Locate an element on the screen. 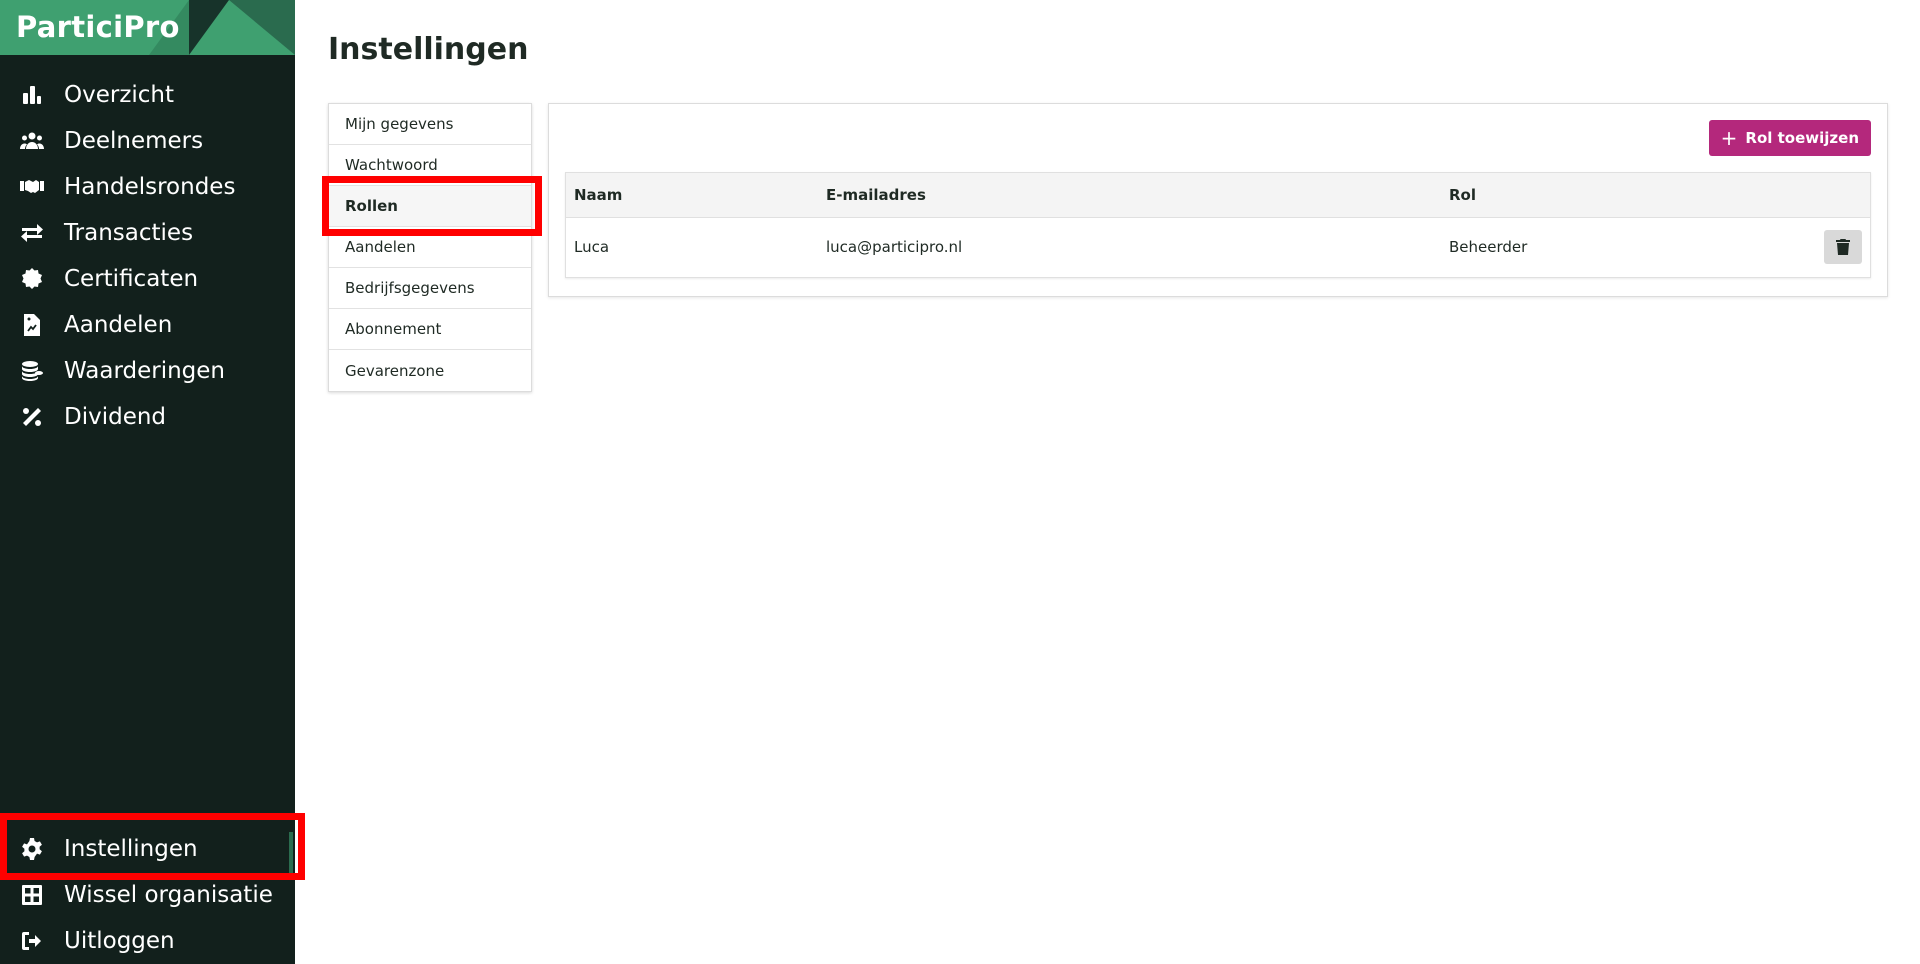  table-row: Luca luca@participro.nl Beheerder is located at coordinates (1218, 247).